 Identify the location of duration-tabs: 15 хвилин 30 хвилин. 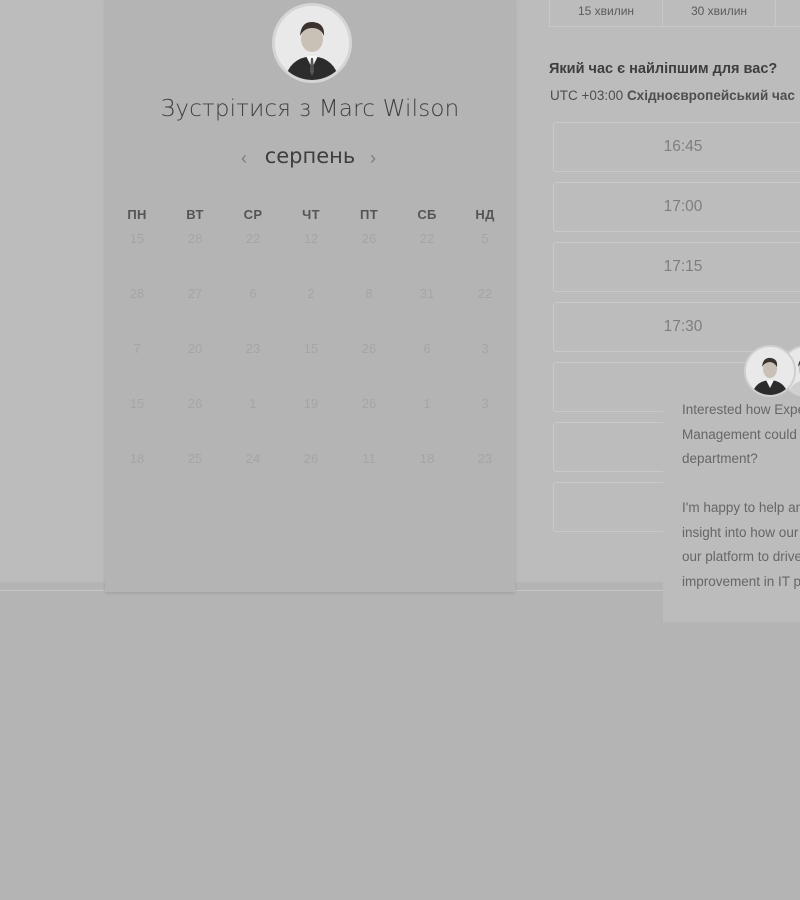
(674, 13).